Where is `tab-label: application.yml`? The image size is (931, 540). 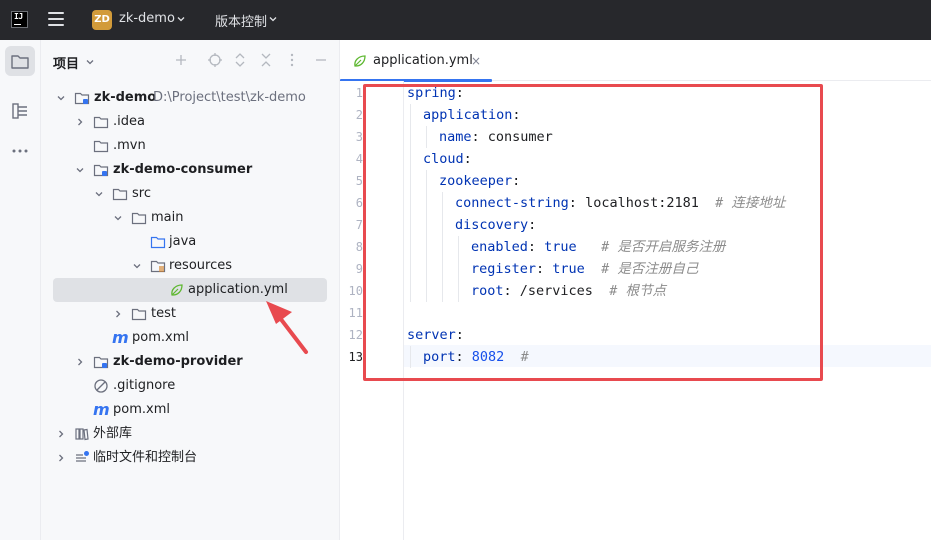
tab-label: application.yml is located at coordinates (423, 60).